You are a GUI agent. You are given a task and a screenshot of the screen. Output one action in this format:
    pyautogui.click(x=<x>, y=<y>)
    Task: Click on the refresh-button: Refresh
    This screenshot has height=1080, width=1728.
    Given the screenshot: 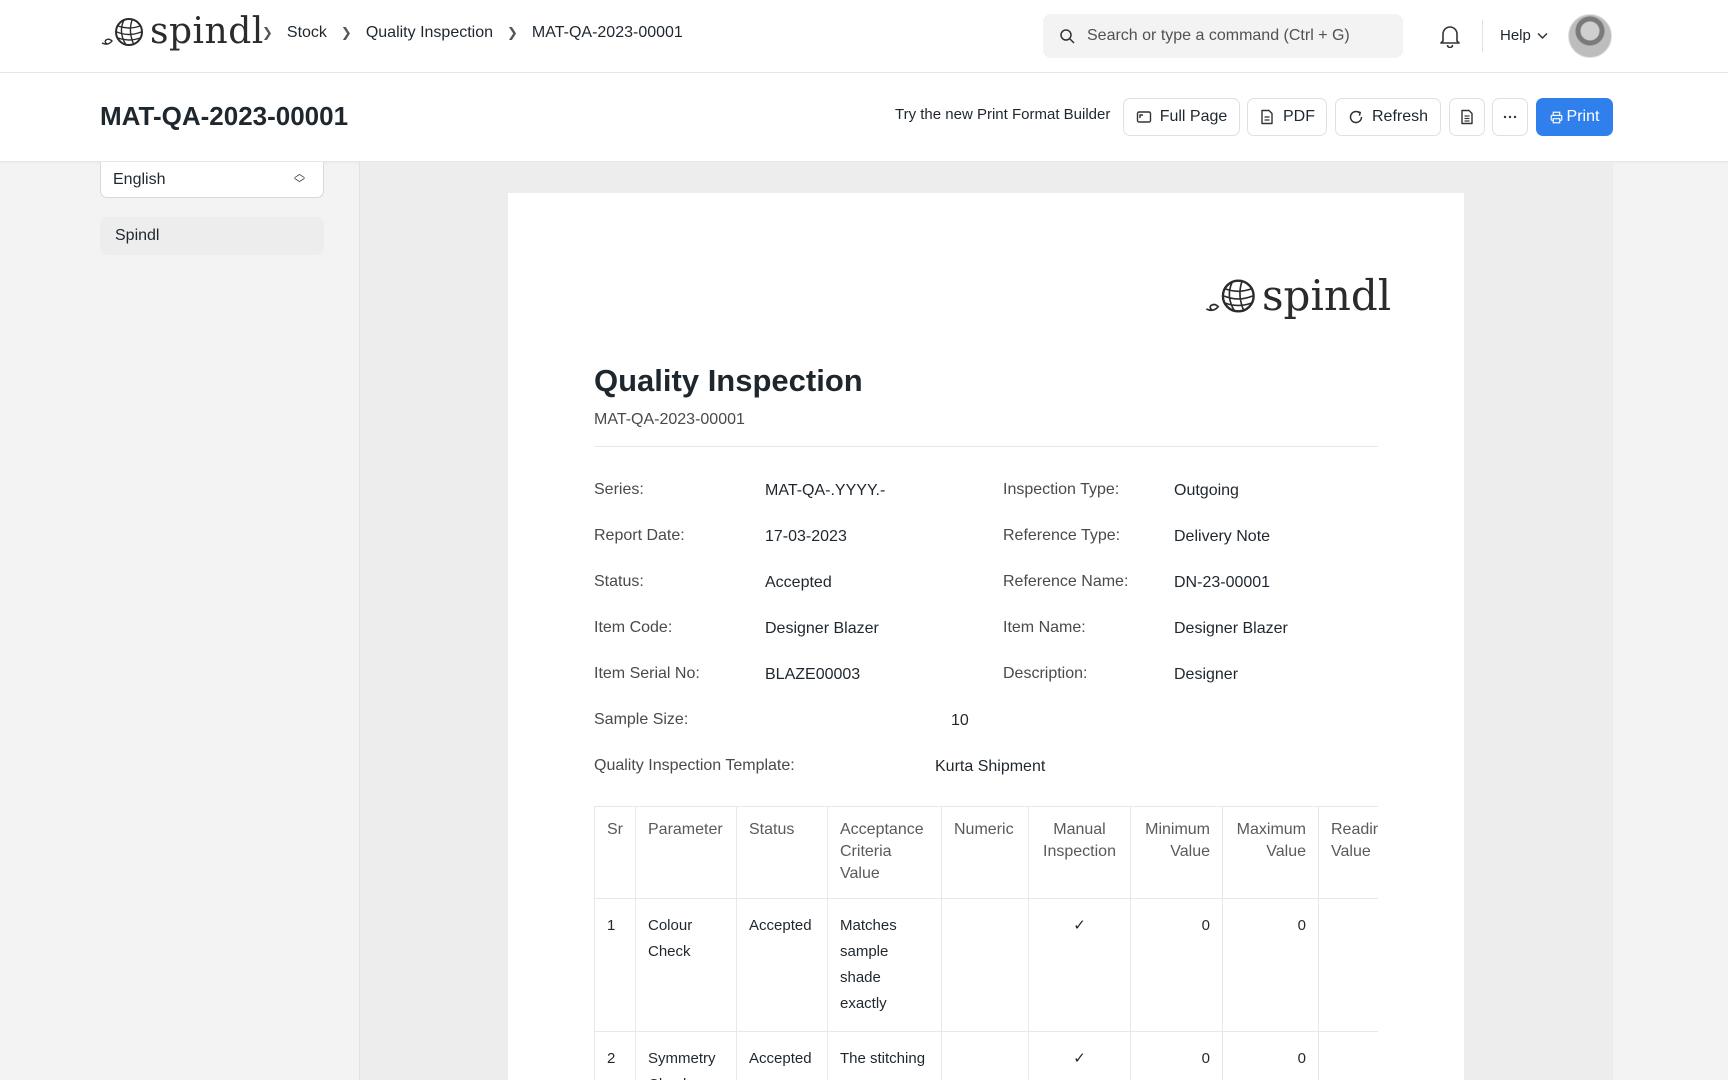 What is the action you would take?
    pyautogui.click(x=1388, y=117)
    